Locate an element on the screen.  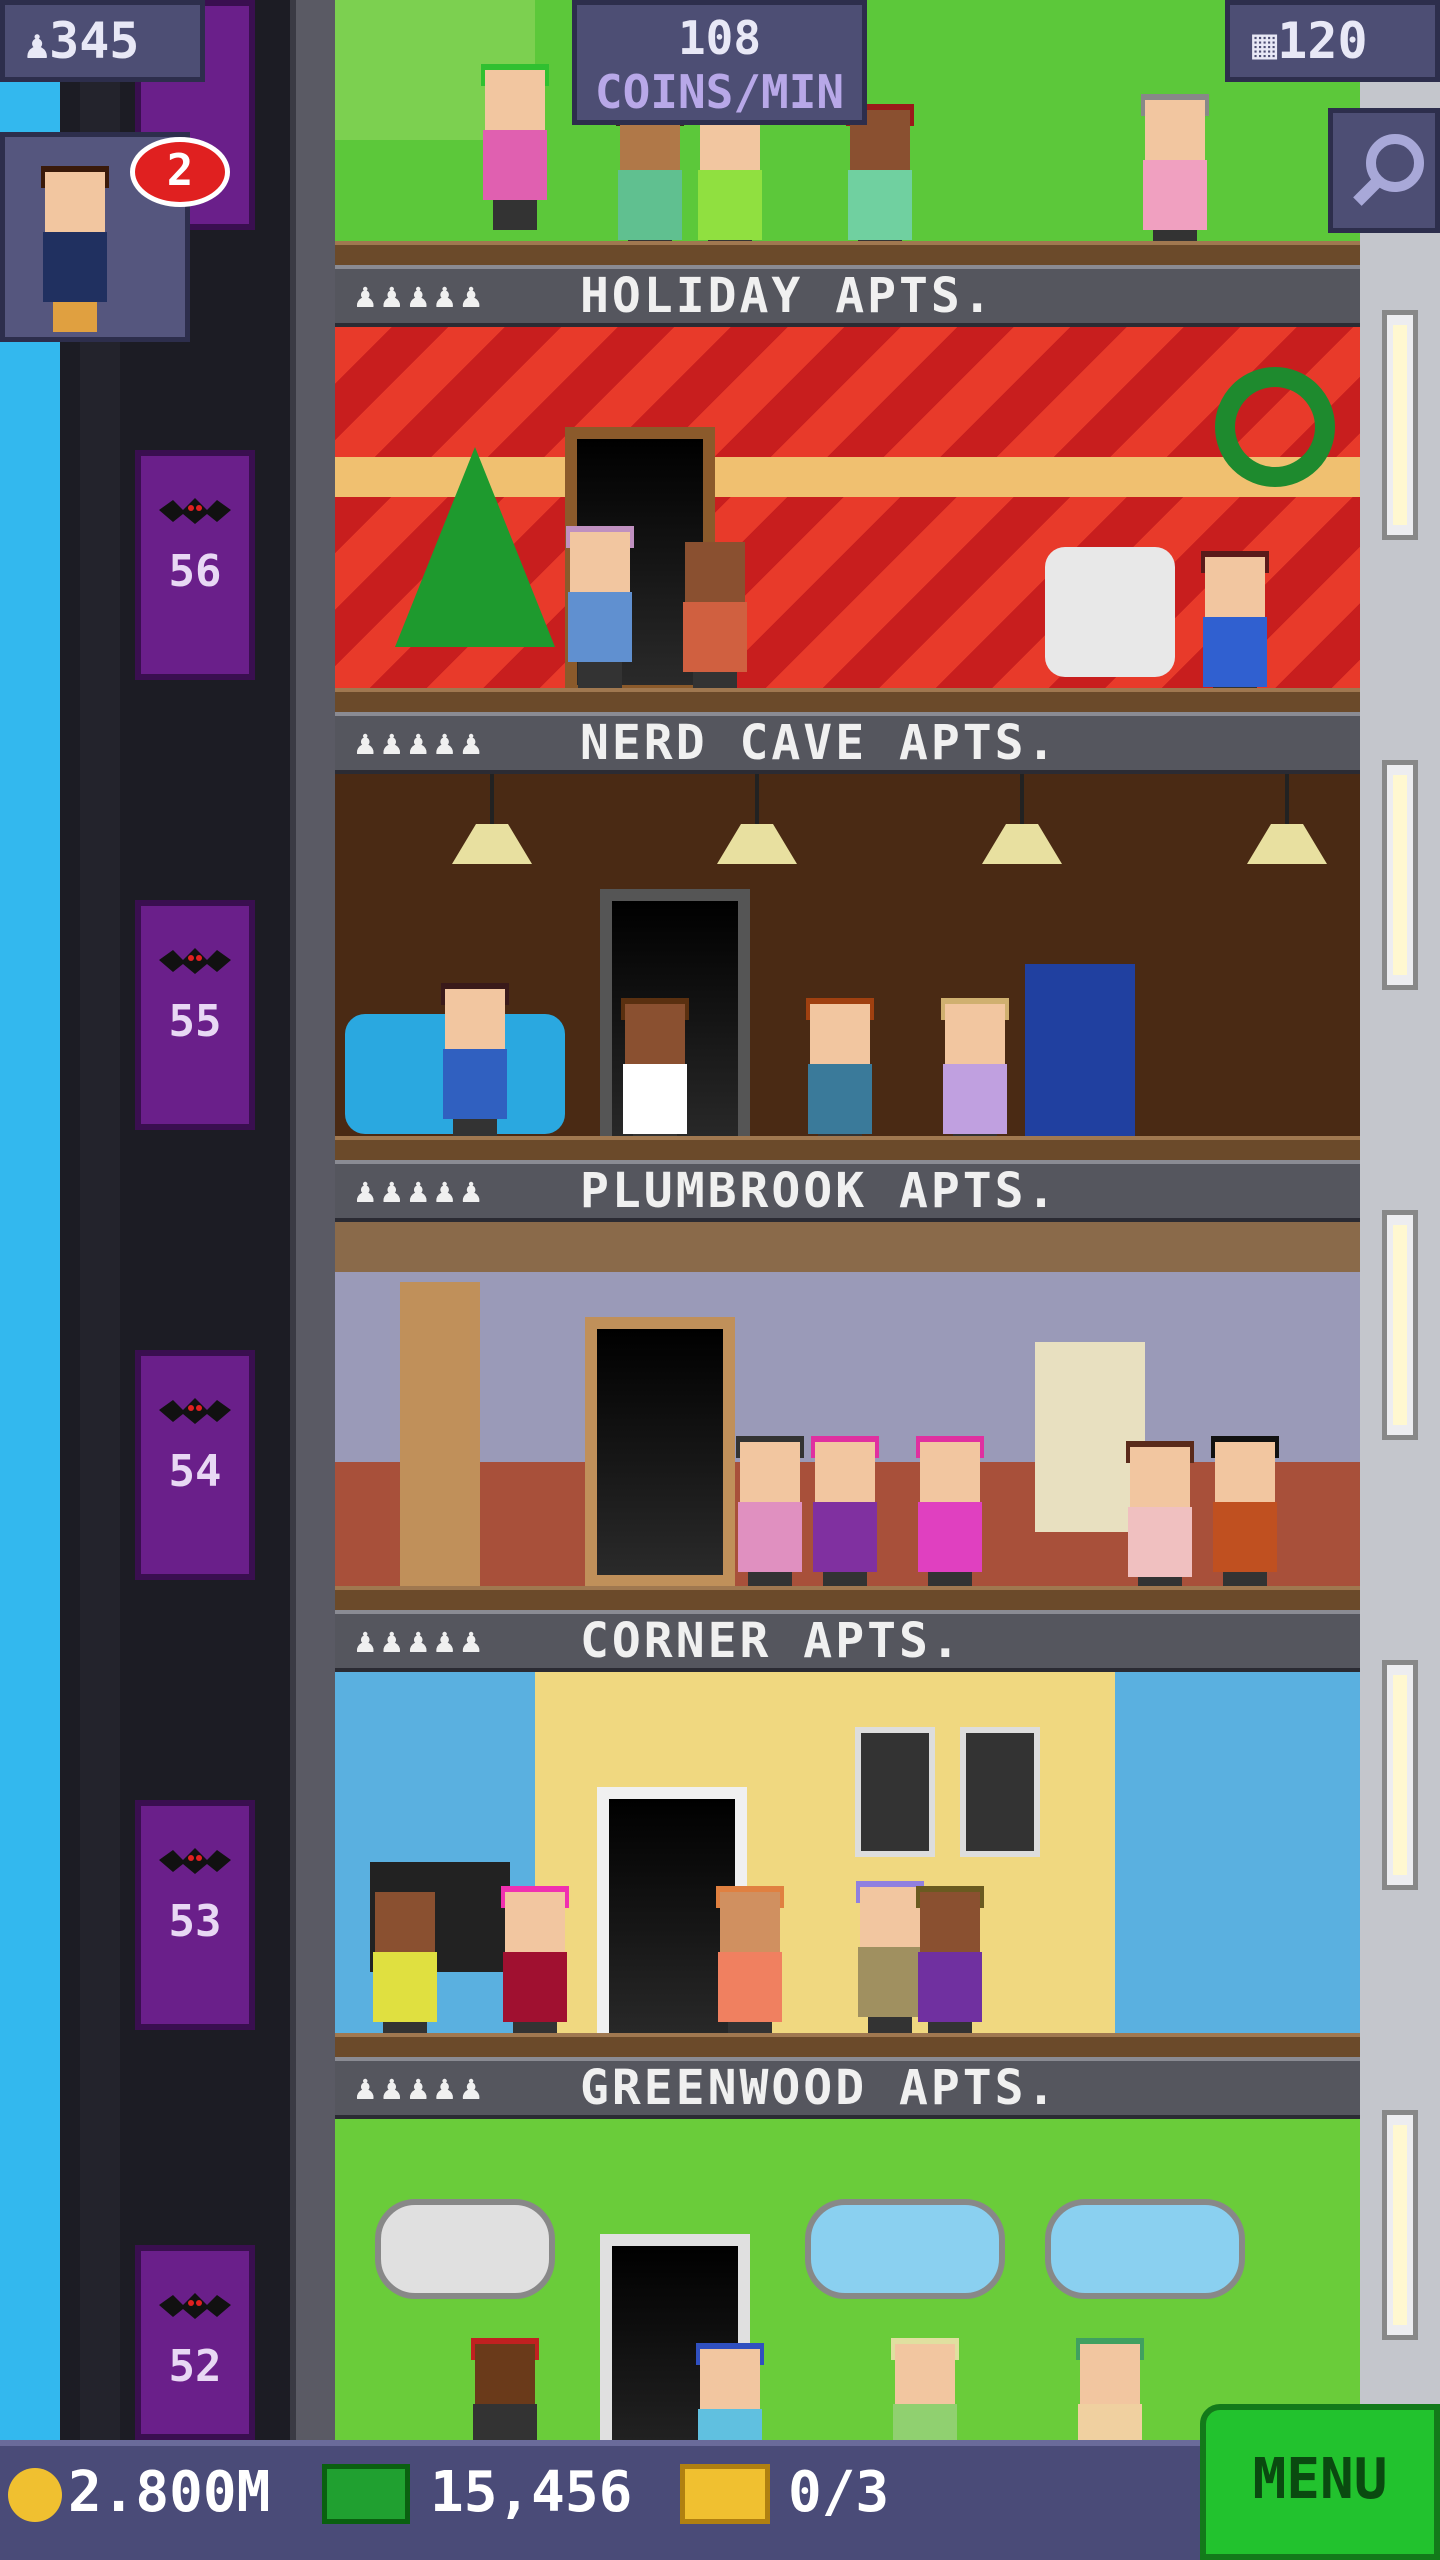
elevator-car: 53 is located at coordinates (195, 1915).